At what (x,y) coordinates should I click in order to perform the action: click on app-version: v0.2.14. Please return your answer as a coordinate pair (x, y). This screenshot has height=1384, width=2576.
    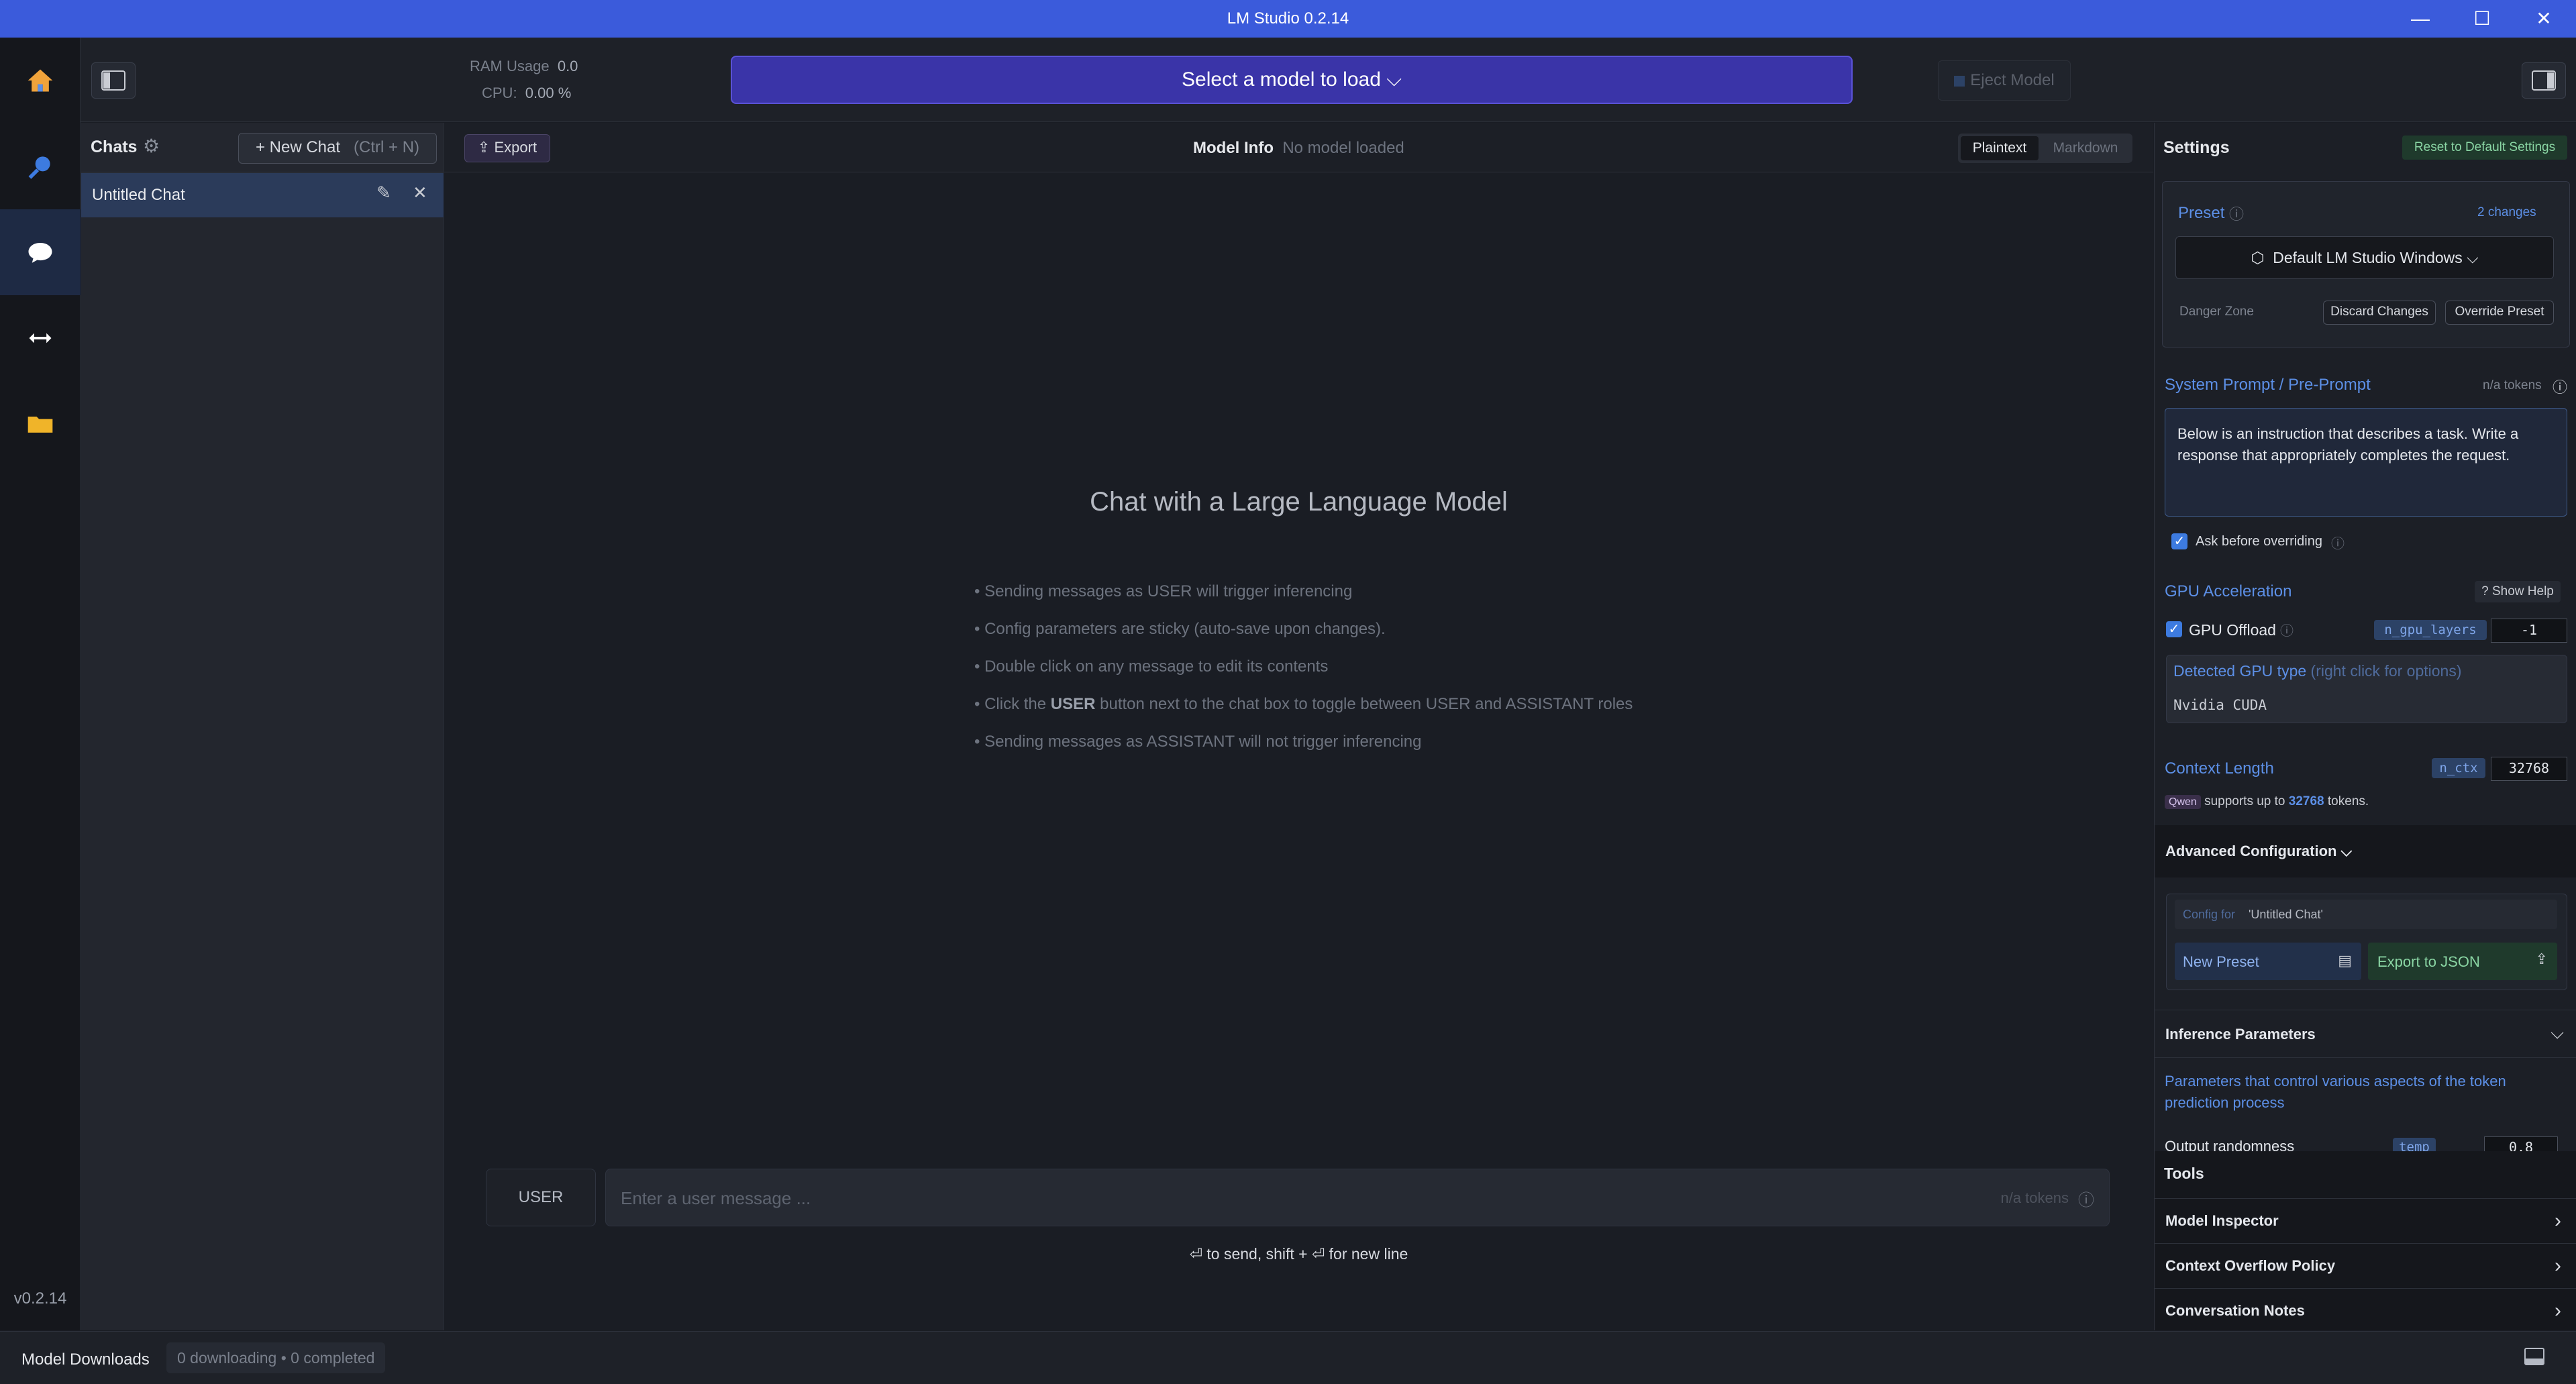
    Looking at the image, I should click on (40, 1298).